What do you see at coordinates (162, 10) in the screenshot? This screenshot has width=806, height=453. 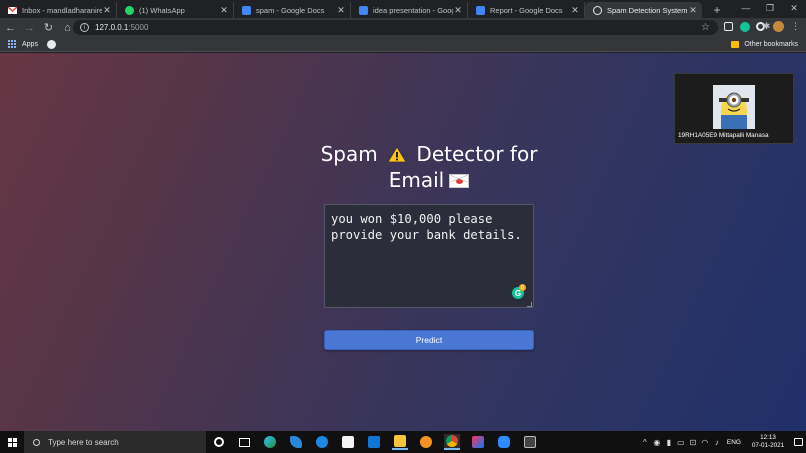 I see `tab-title: (1) WhatsApp` at bounding box center [162, 10].